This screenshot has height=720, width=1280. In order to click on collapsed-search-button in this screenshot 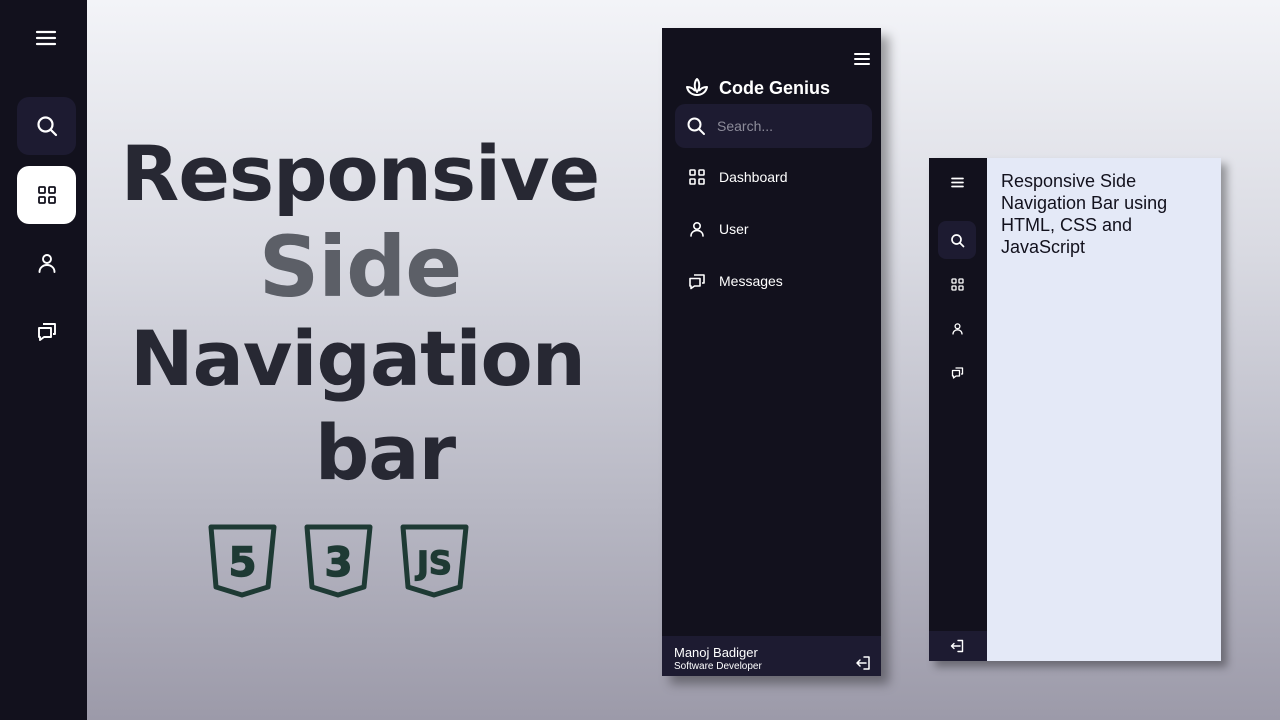, I will do `click(957, 240)`.